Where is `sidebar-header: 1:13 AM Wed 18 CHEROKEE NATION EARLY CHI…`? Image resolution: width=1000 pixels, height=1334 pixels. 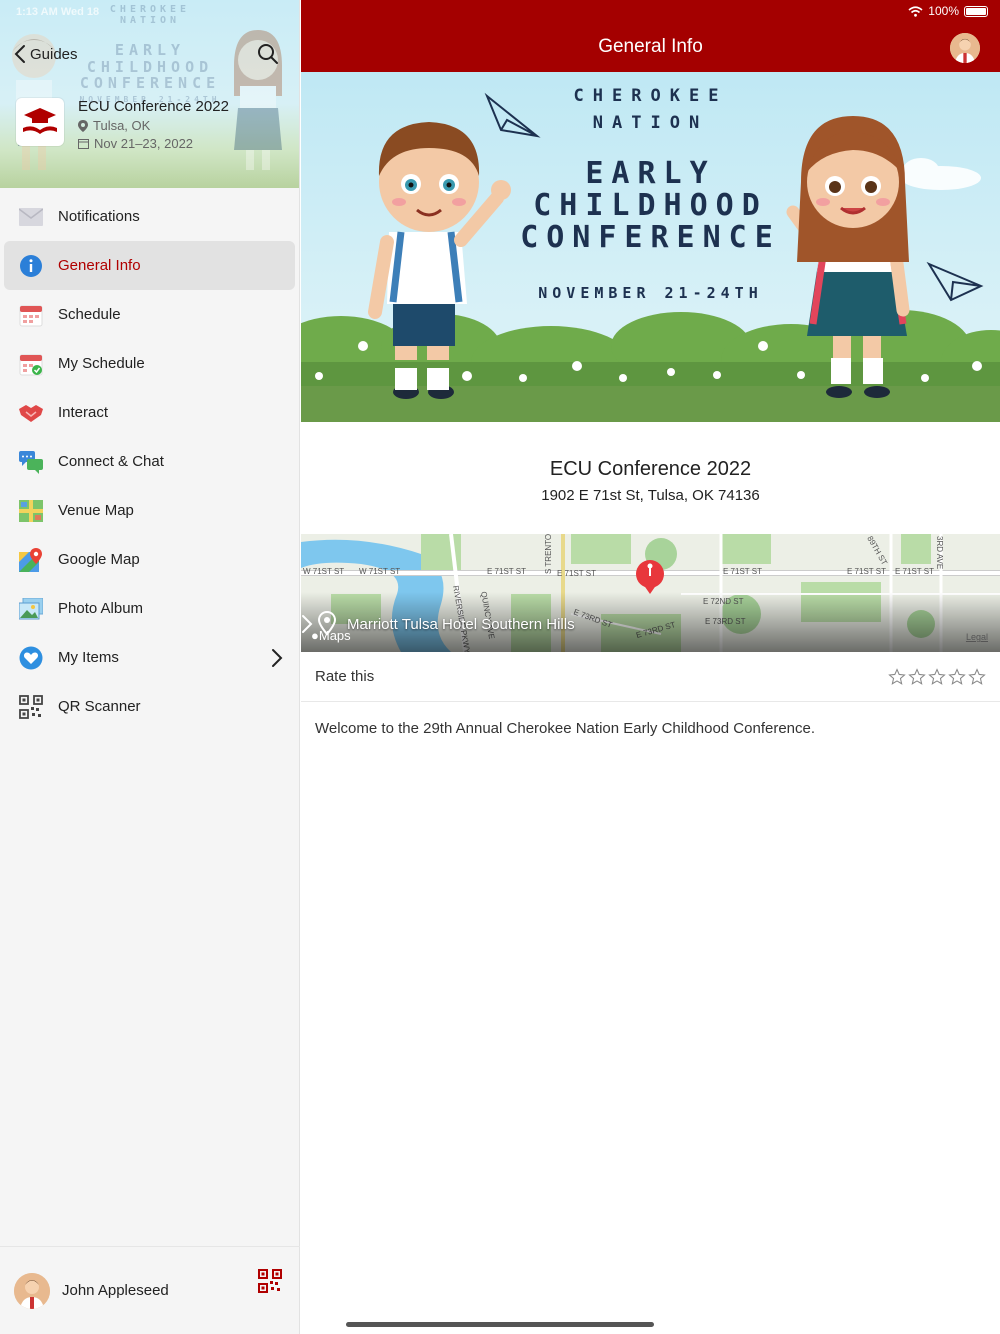
sidebar-header: 1:13 AM Wed 18 CHEROKEE NATION EARLY CHI… is located at coordinates (149, 94).